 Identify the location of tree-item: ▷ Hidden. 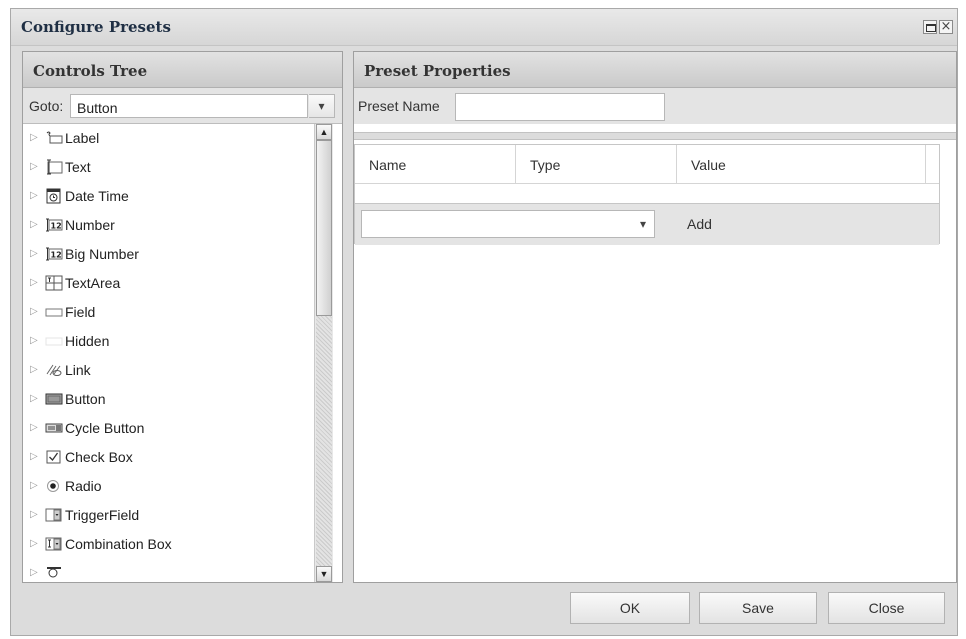
(167, 341).